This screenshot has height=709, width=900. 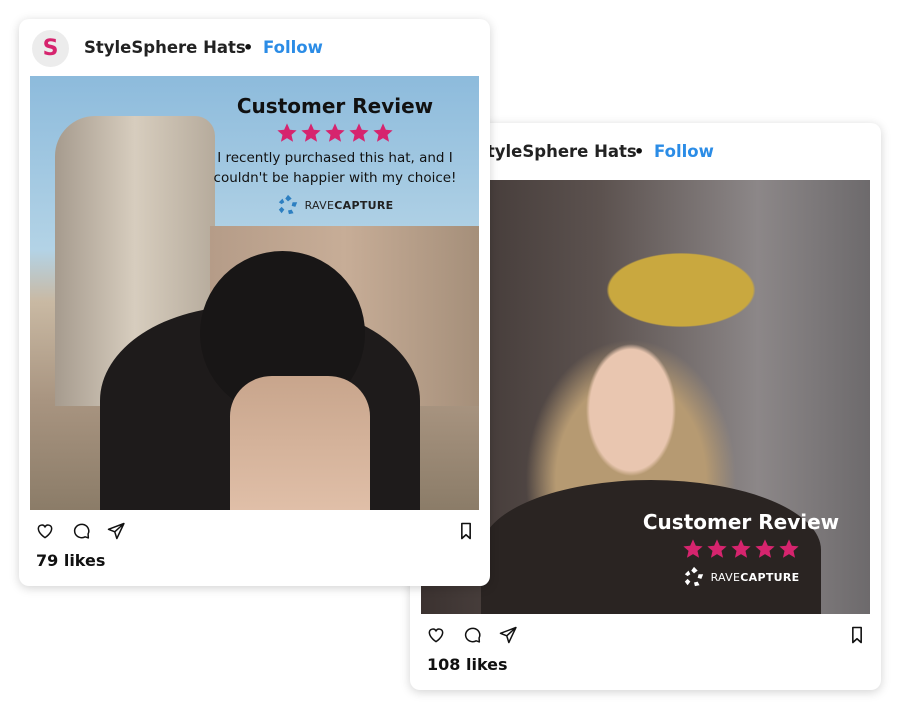 What do you see at coordinates (300, 443) in the screenshot?
I see `hair` at bounding box center [300, 443].